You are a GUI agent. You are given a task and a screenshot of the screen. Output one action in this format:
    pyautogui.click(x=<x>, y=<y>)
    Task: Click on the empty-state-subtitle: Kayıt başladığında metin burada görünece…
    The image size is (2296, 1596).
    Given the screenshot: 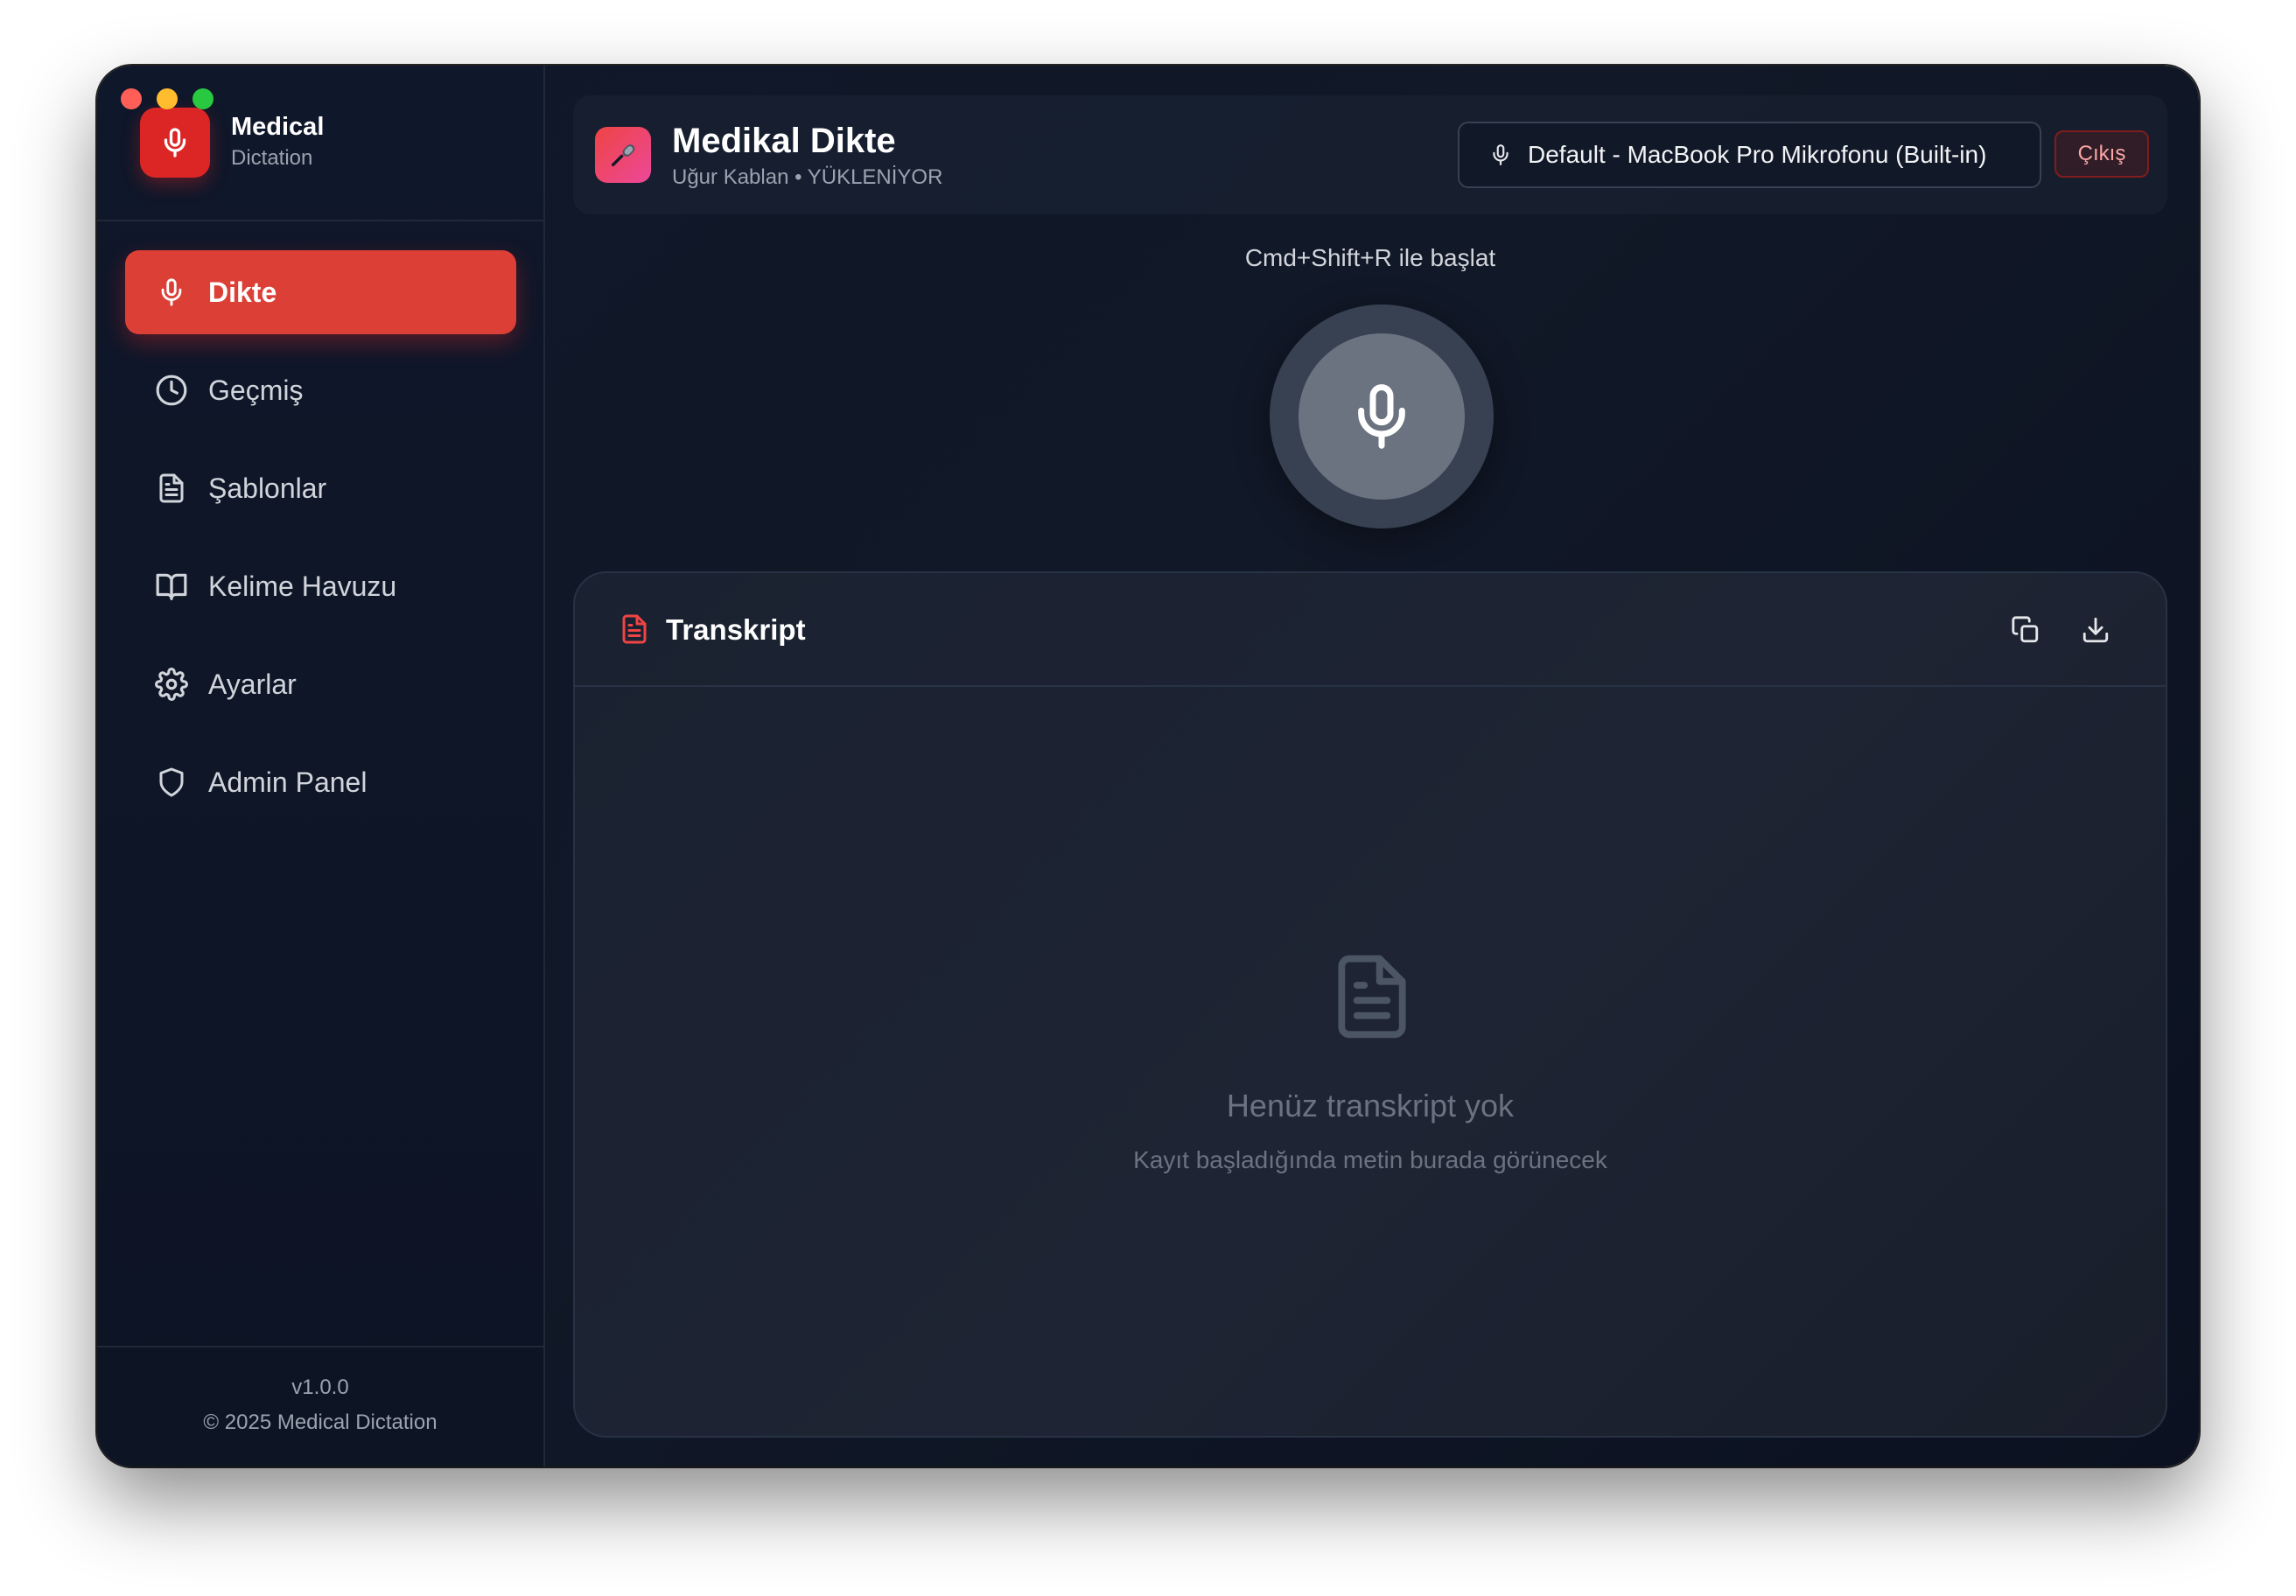 What is the action you would take?
    pyautogui.click(x=1370, y=1159)
    